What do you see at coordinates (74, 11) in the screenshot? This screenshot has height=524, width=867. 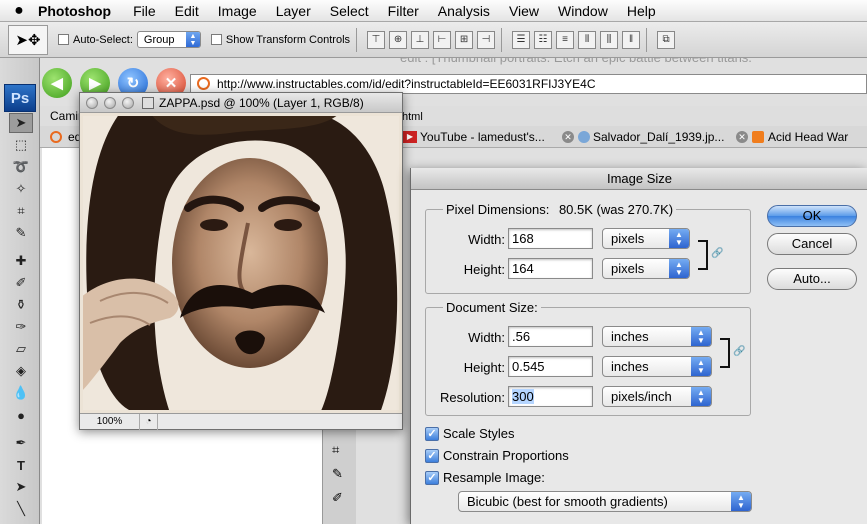 I see `app-menu: Photoshop` at bounding box center [74, 11].